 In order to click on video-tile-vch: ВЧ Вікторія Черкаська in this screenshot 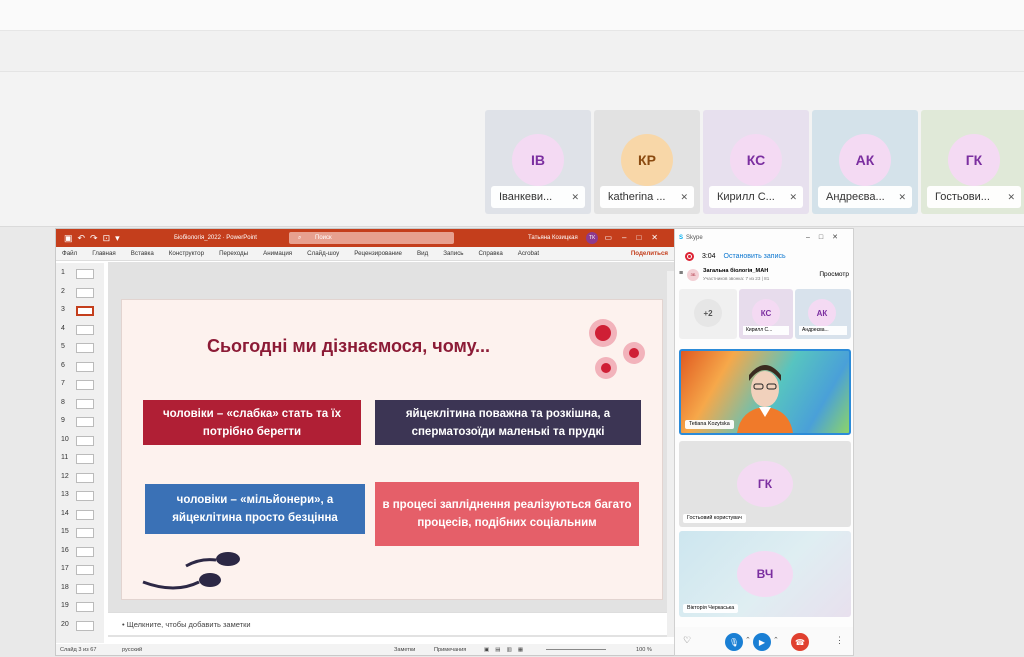, I will do `click(765, 574)`.